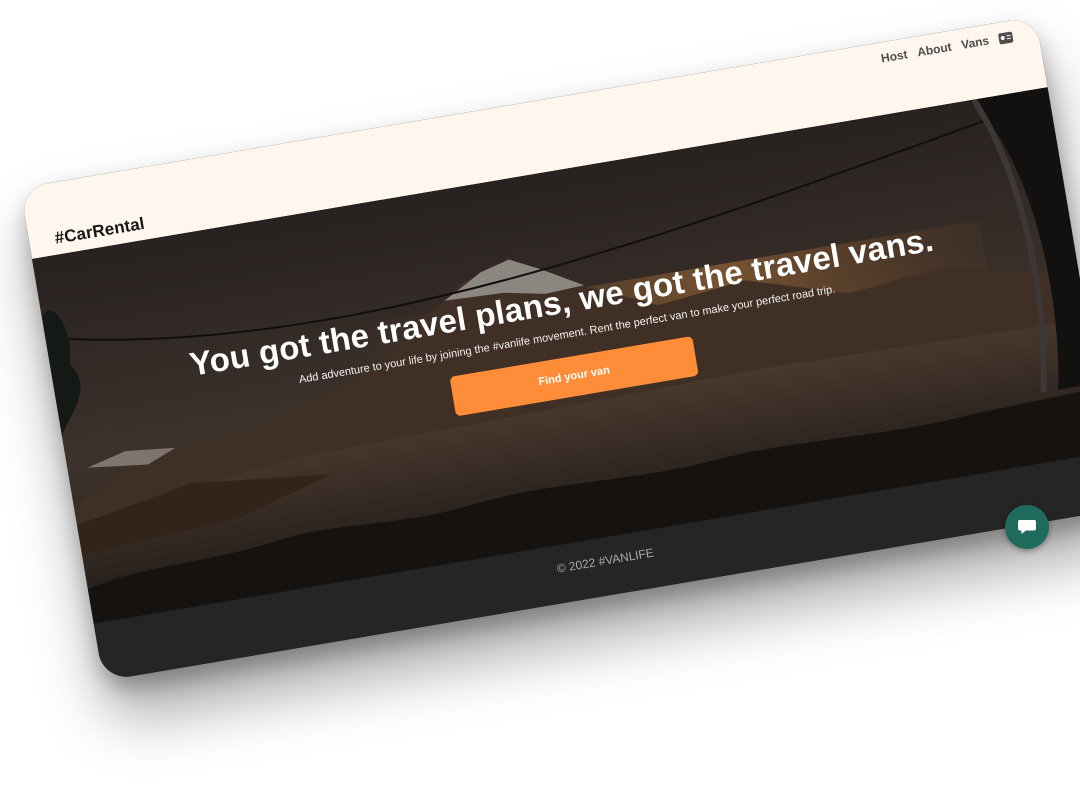 Image resolution: width=1080 pixels, height=810 pixels. I want to click on chat-bubble-icon, so click(1027, 527).